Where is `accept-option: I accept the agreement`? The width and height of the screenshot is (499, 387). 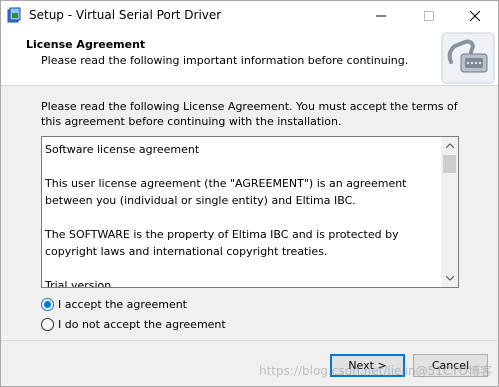
accept-option: I accept the agreement is located at coordinates (114, 304).